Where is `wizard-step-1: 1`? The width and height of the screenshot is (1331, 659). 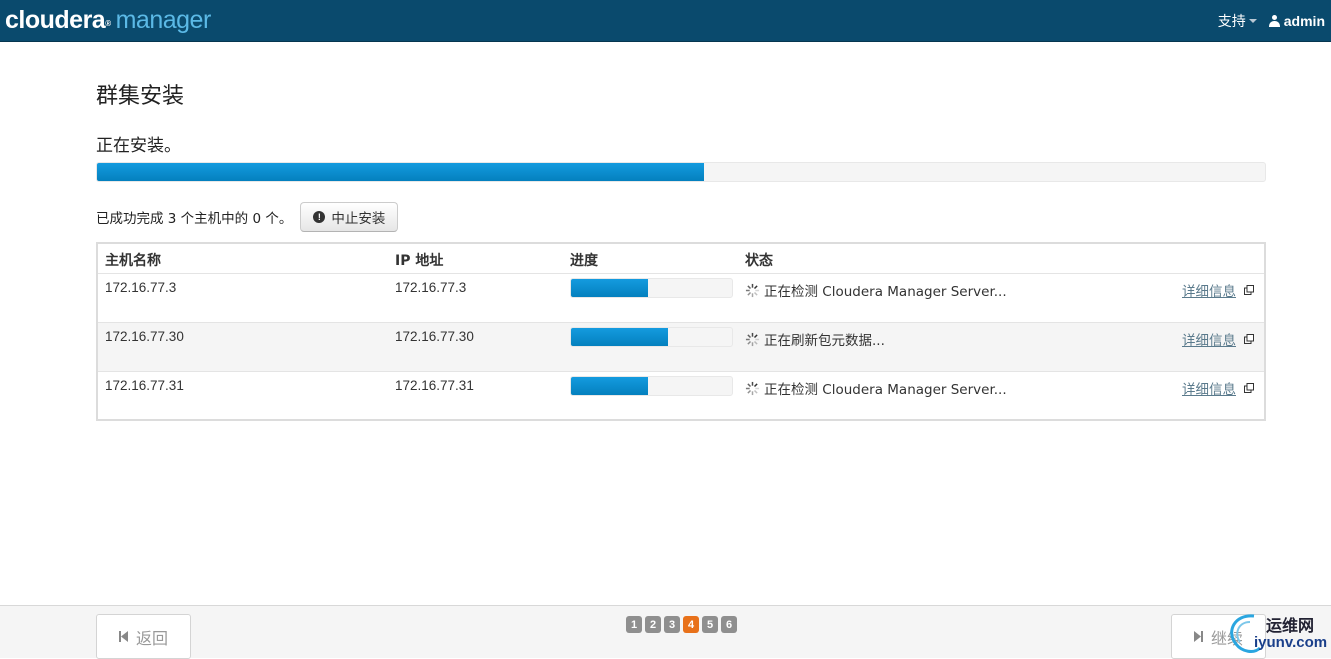 wizard-step-1: 1 is located at coordinates (634, 624).